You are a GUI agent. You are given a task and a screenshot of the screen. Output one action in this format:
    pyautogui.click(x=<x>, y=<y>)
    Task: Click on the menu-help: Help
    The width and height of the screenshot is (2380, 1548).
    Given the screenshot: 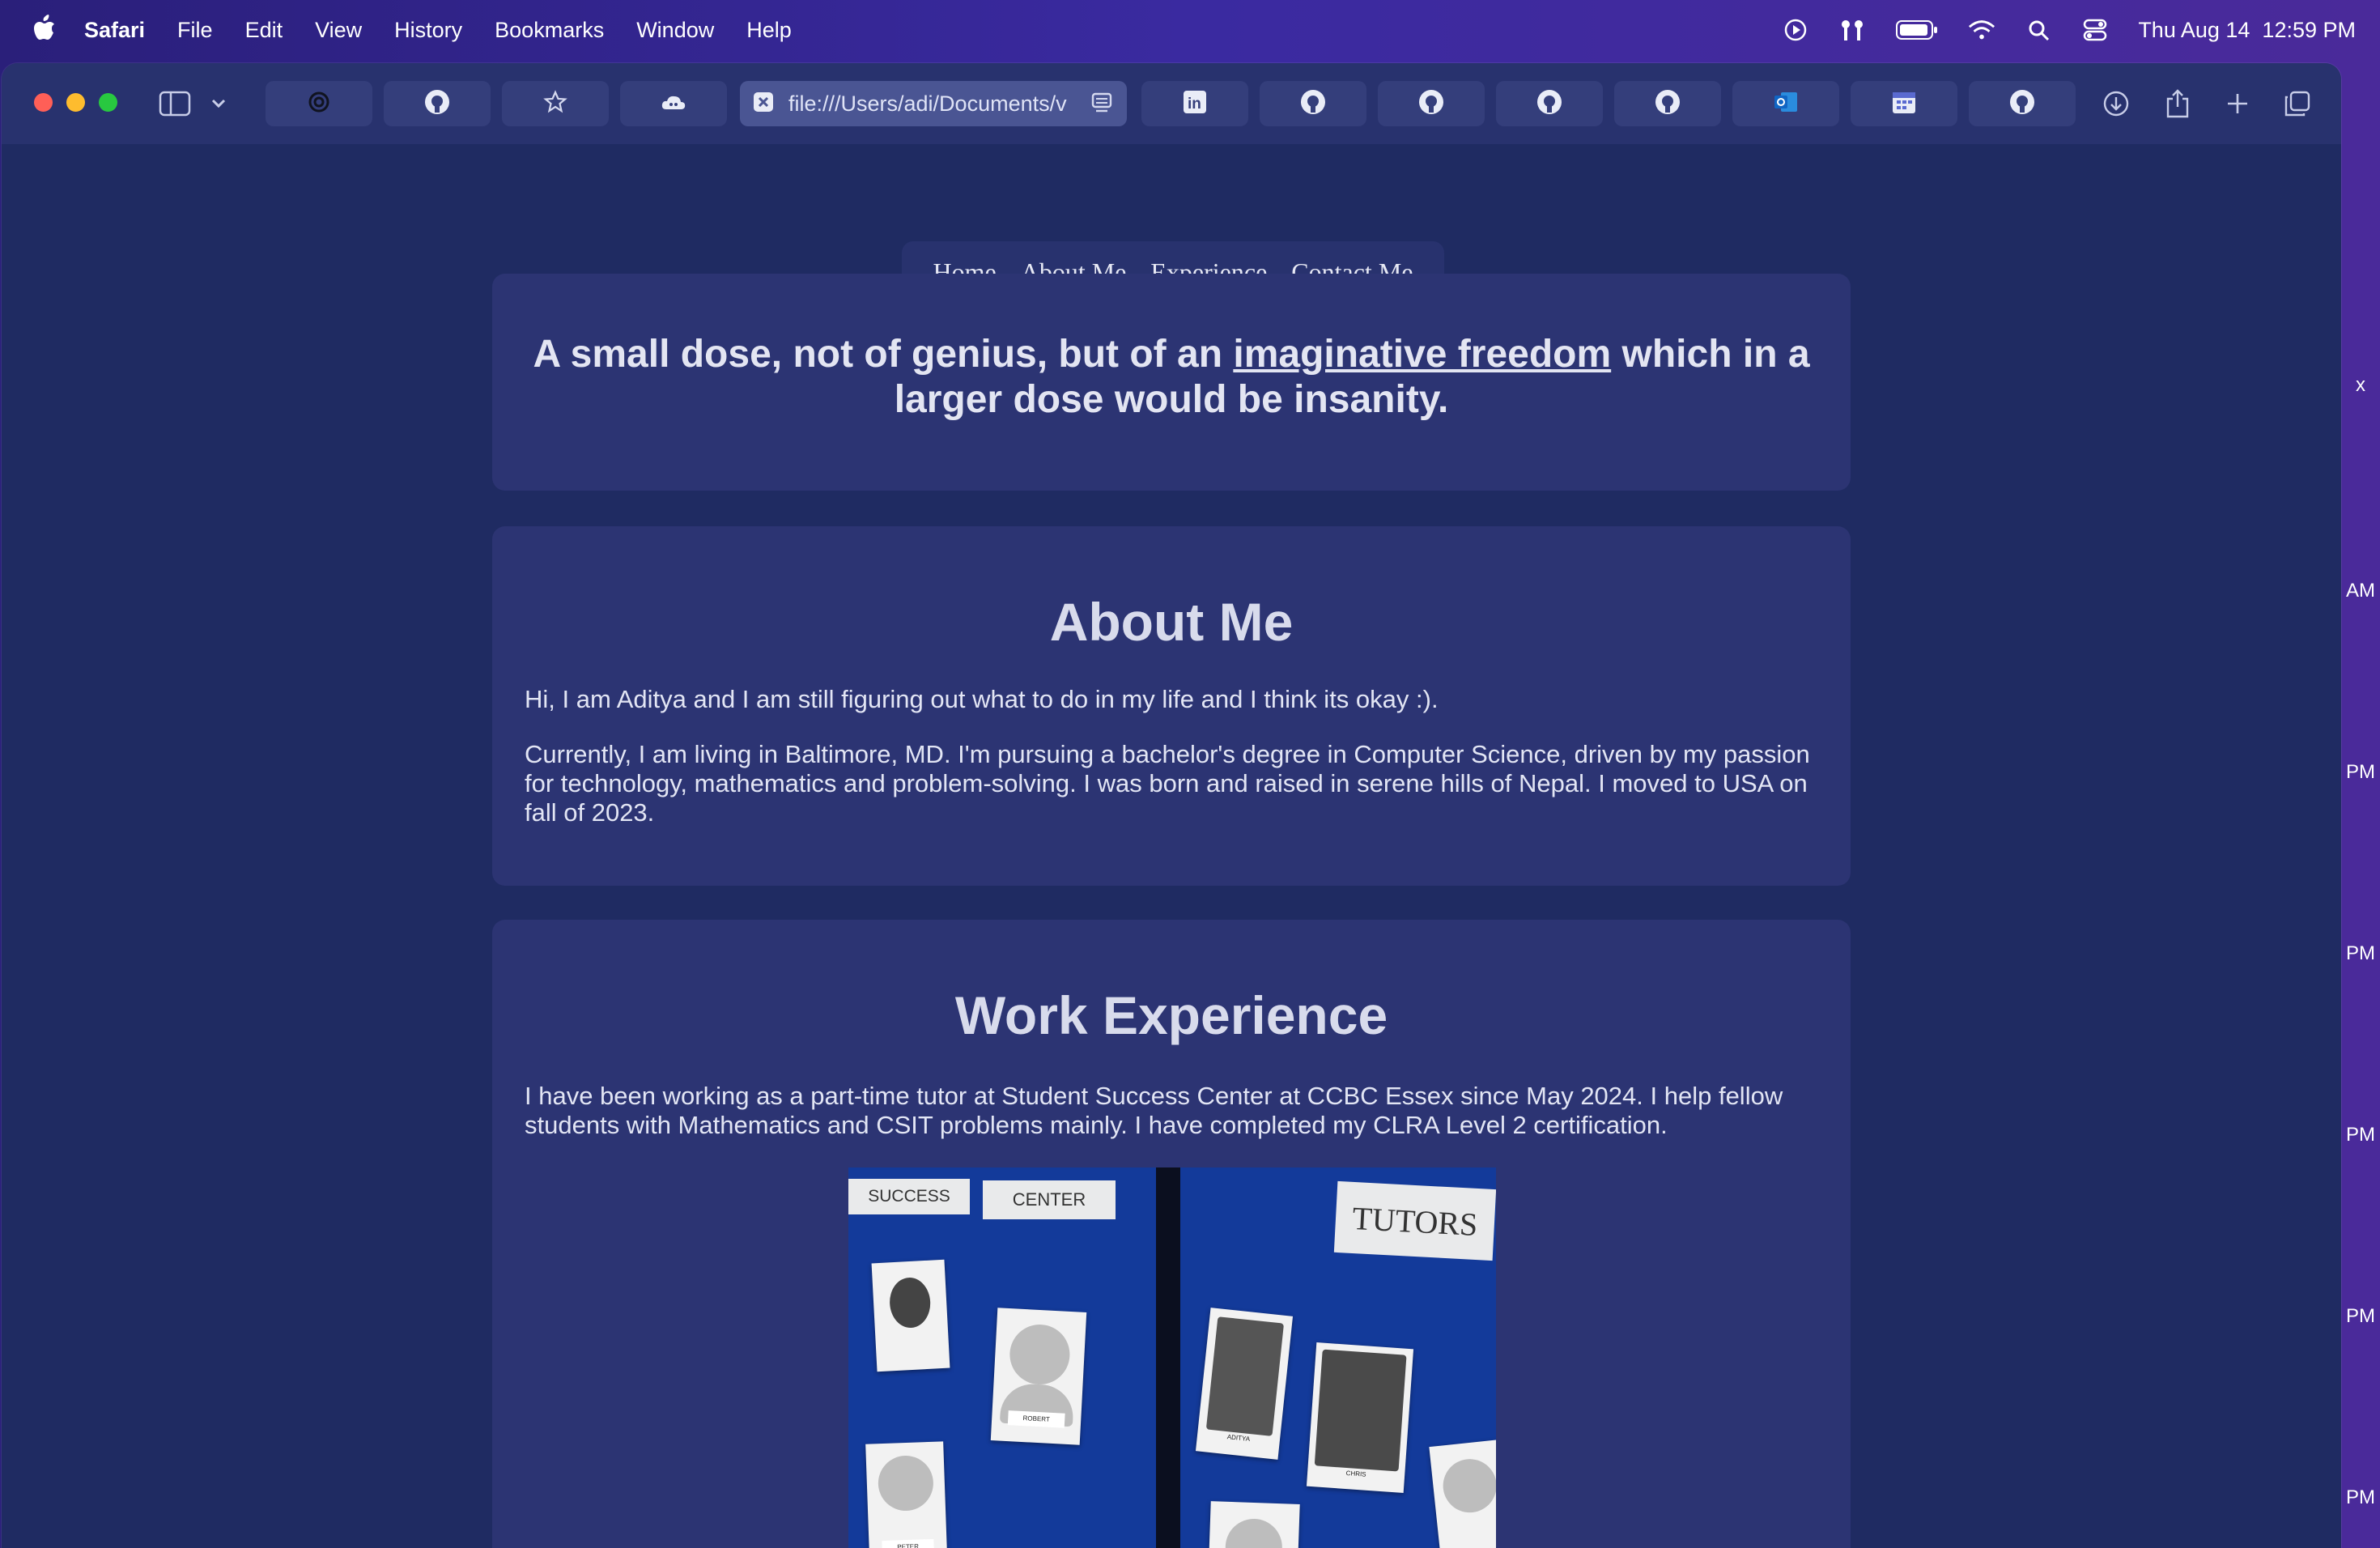 What is the action you would take?
    pyautogui.click(x=769, y=31)
    